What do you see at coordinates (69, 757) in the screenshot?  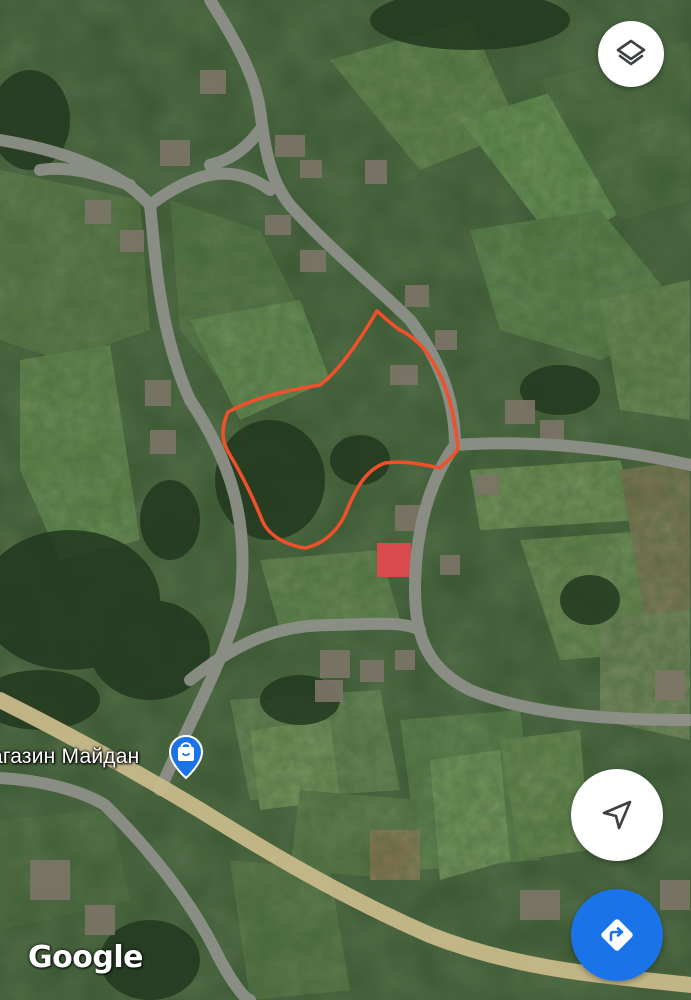 I see `poi-label: агазин Майдан` at bounding box center [69, 757].